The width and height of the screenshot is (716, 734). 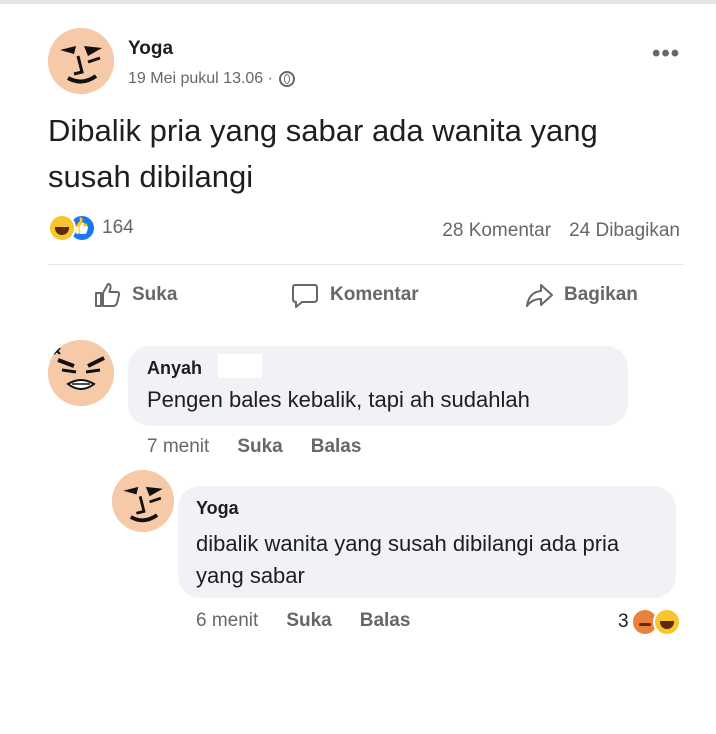 I want to click on reply-actions: 6 menit Suka Balas, so click(x=303, y=621).